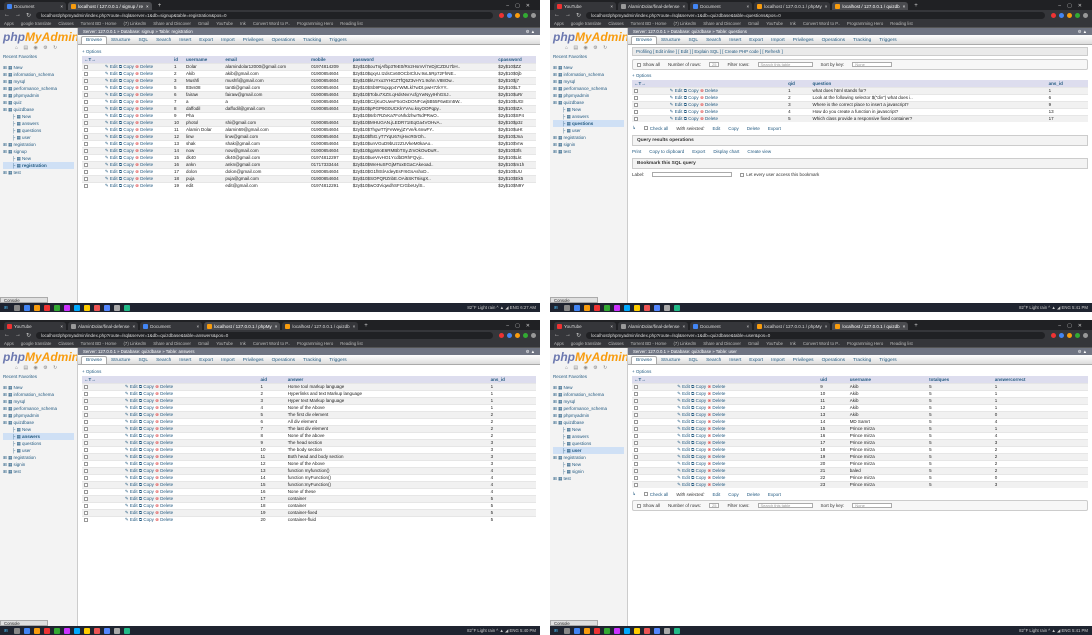 This screenshot has width=1092, height=635. I want to click on table-cell: $2y$10$Sb9PSqxpp4YWMLkl7wDt.pwH7zkYY.., so click(423, 87).